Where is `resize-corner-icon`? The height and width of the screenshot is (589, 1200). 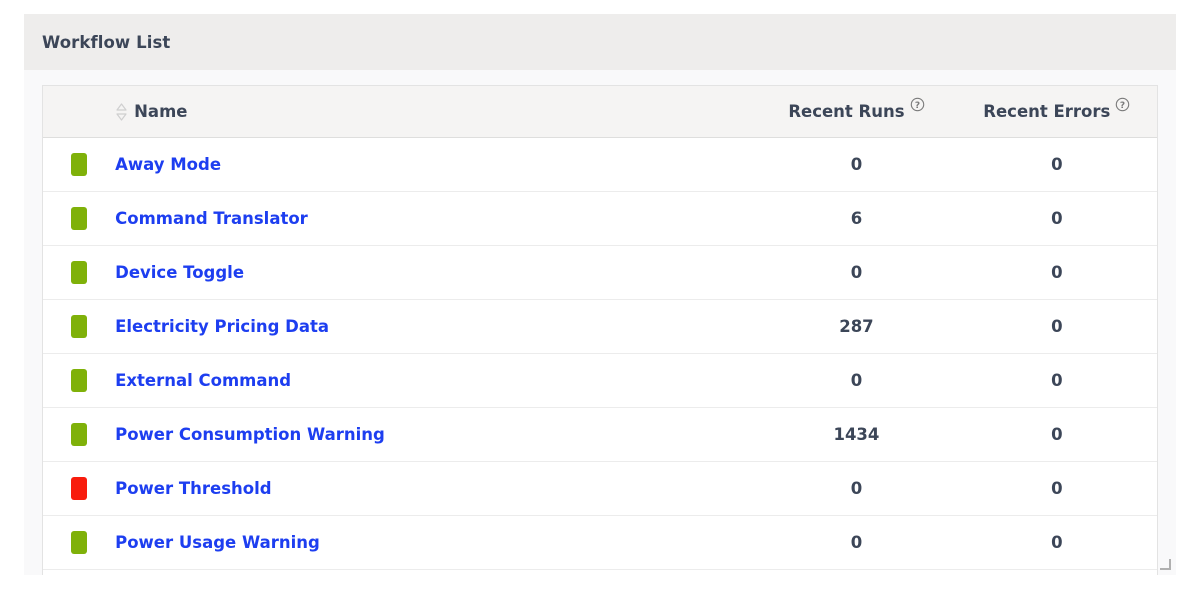
resize-corner-icon is located at coordinates (1164, 564).